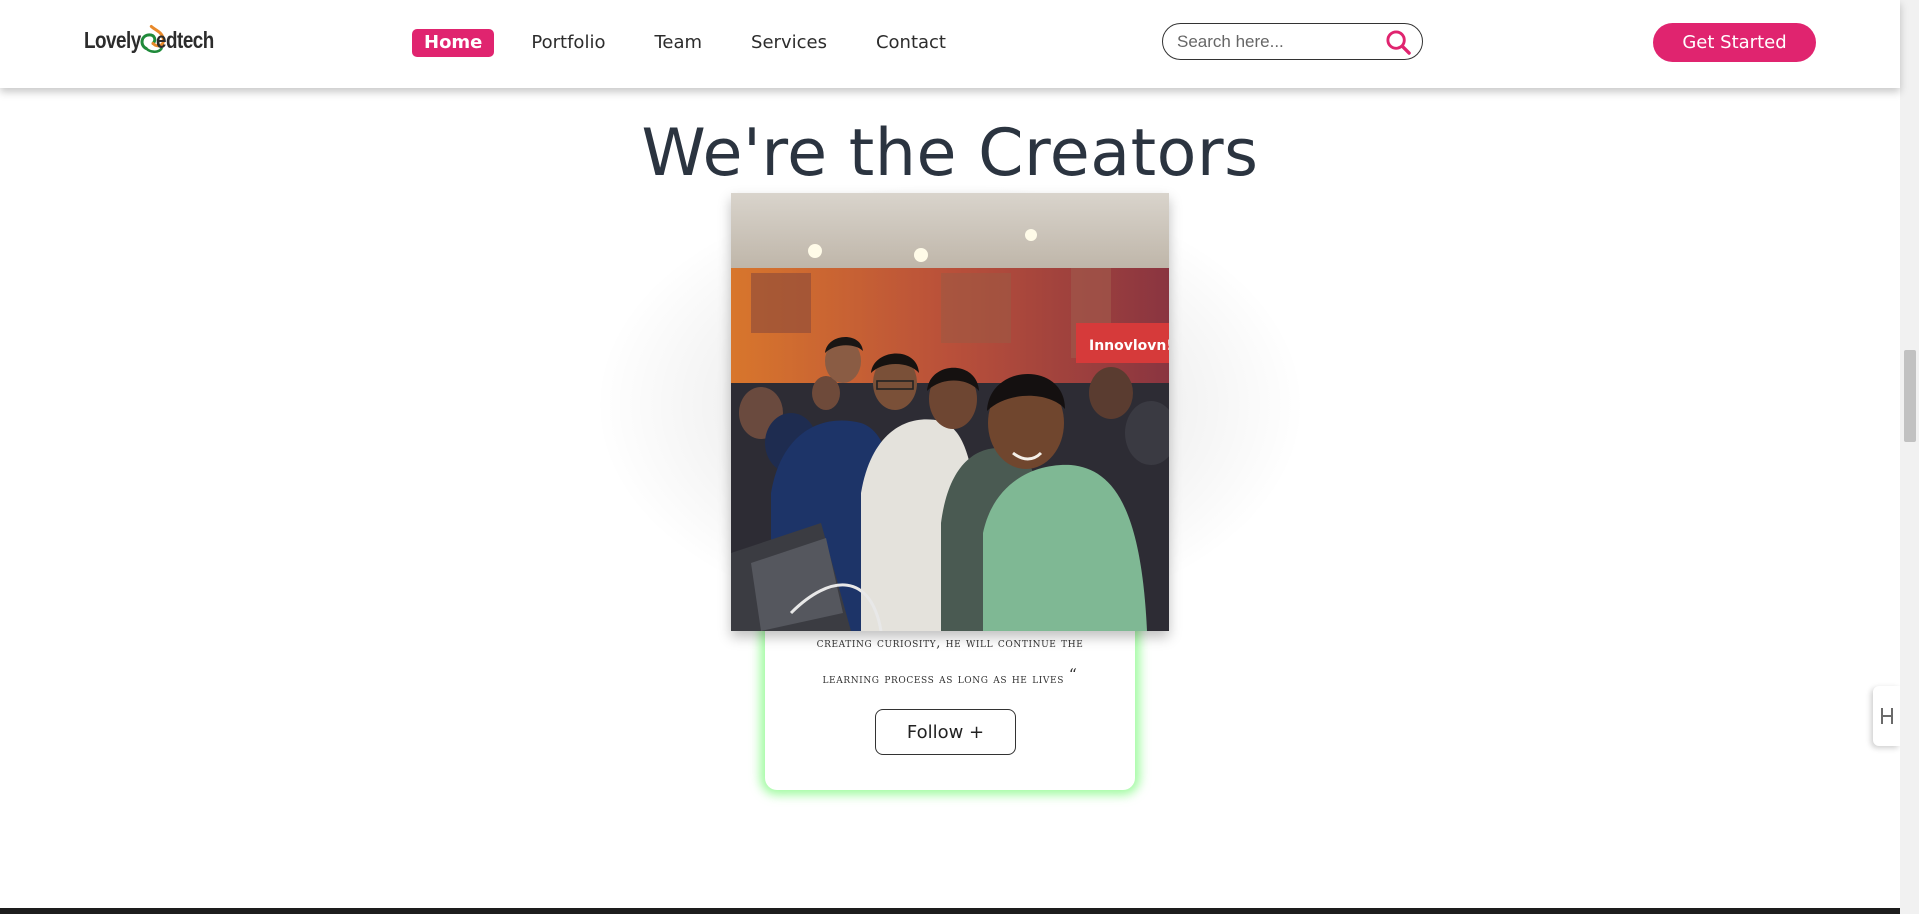 This screenshot has height=914, width=1919. I want to click on quote-line-2: learning process as long as he lives, so click(943, 679).